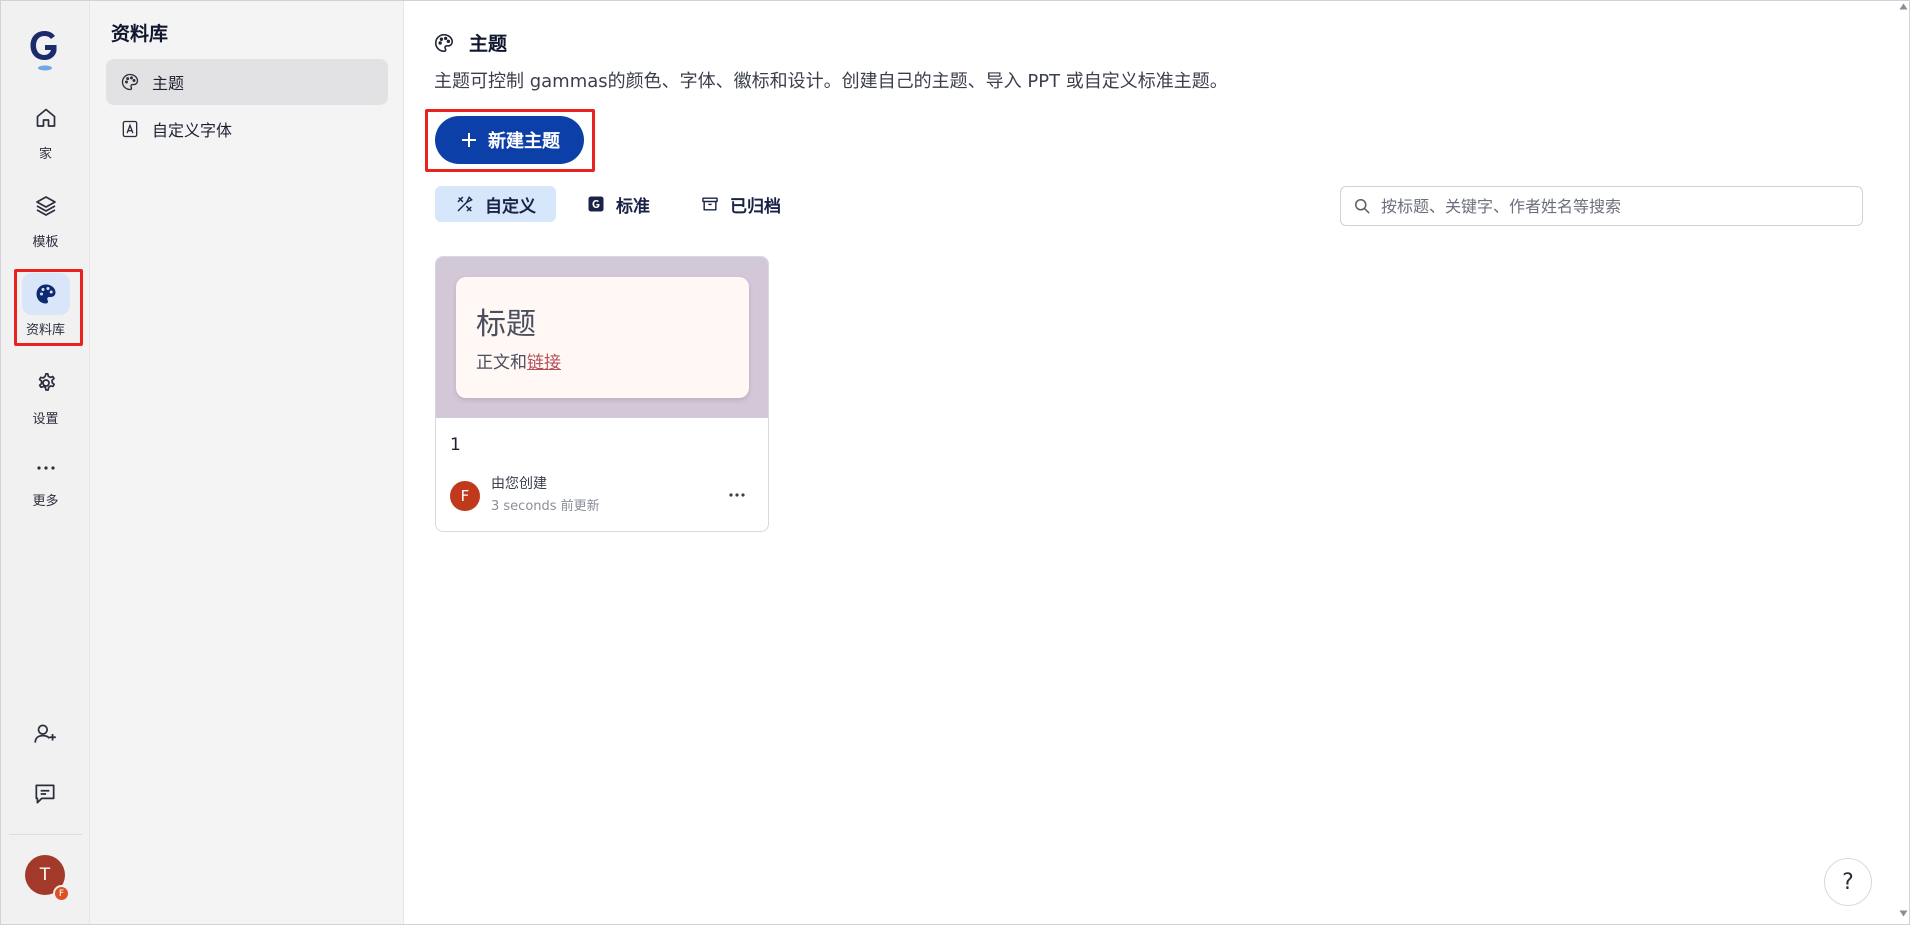 The width and height of the screenshot is (1910, 925). What do you see at coordinates (1616, 206) in the screenshot?
I see `search-input` at bounding box center [1616, 206].